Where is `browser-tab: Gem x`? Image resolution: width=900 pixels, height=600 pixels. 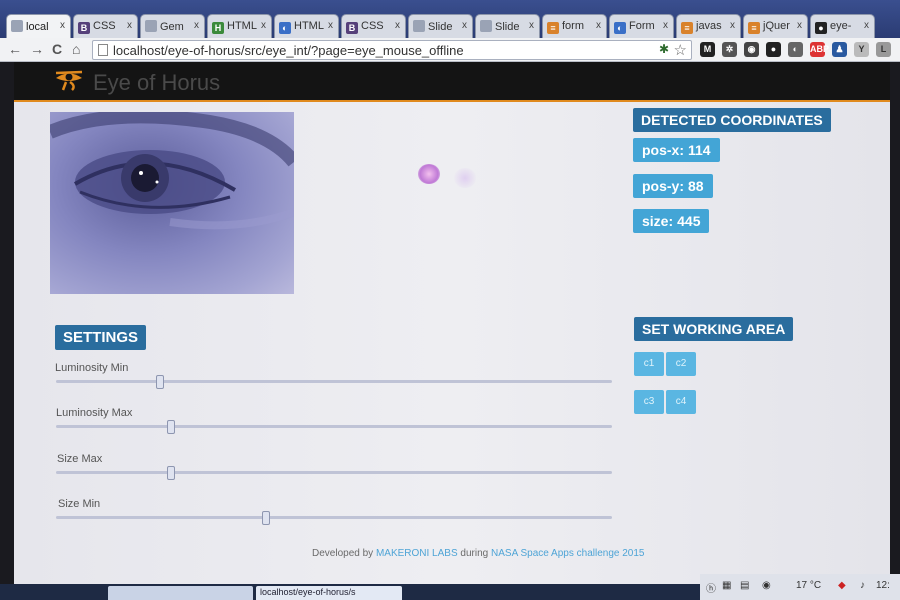 browser-tab: Gem x is located at coordinates (172, 26).